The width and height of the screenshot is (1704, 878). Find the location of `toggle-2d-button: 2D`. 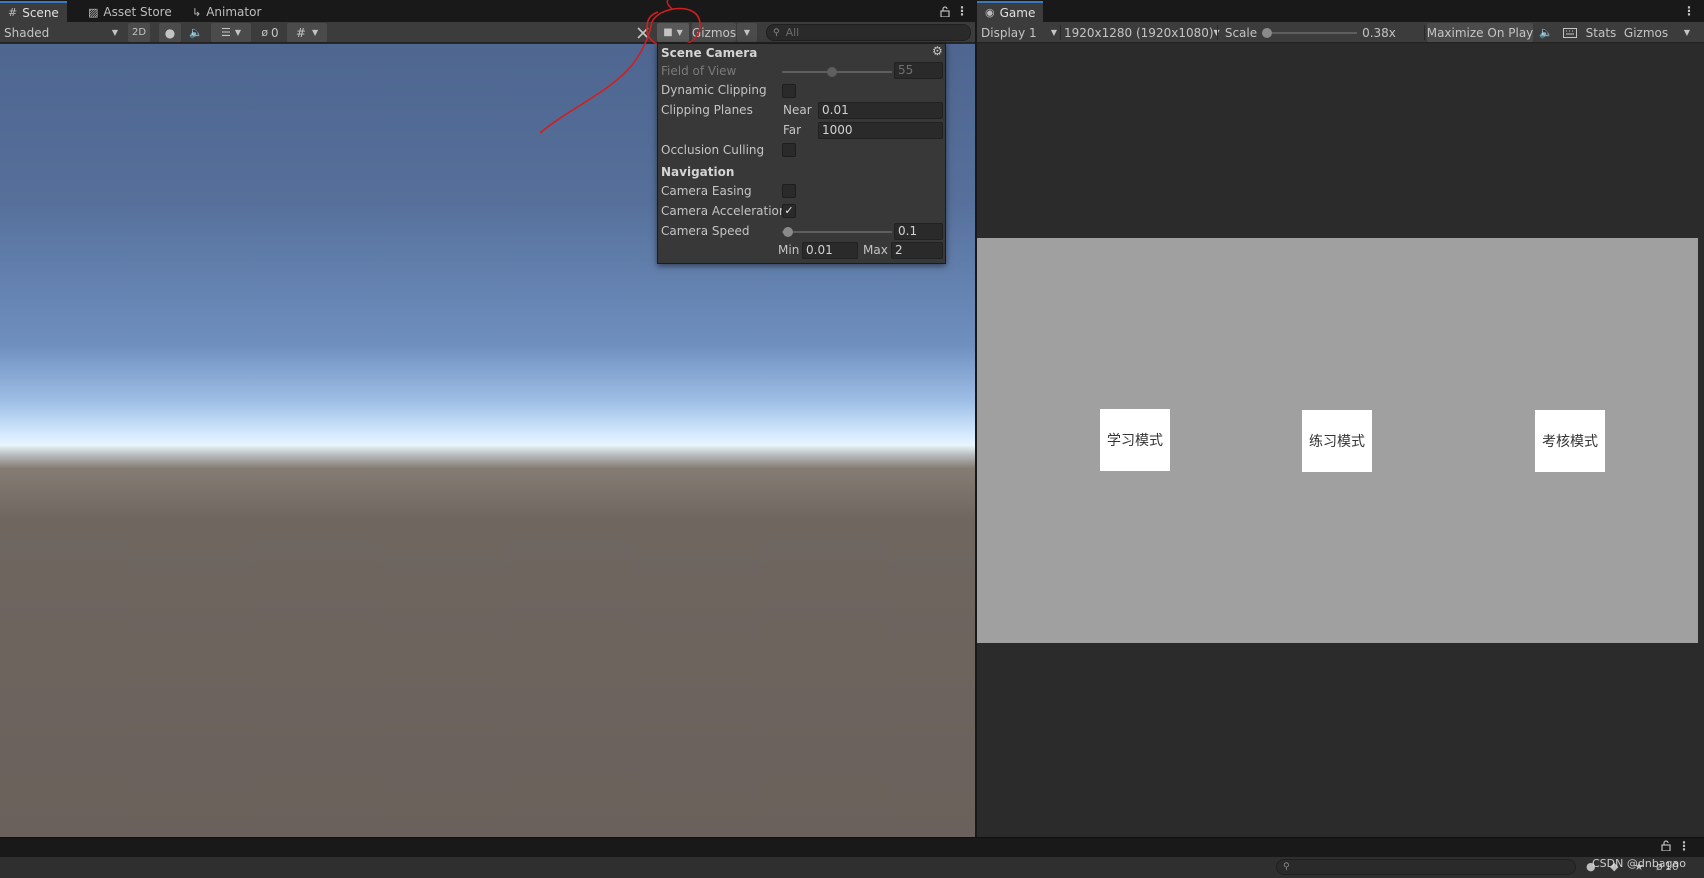

toggle-2d-button: 2D is located at coordinates (139, 32).